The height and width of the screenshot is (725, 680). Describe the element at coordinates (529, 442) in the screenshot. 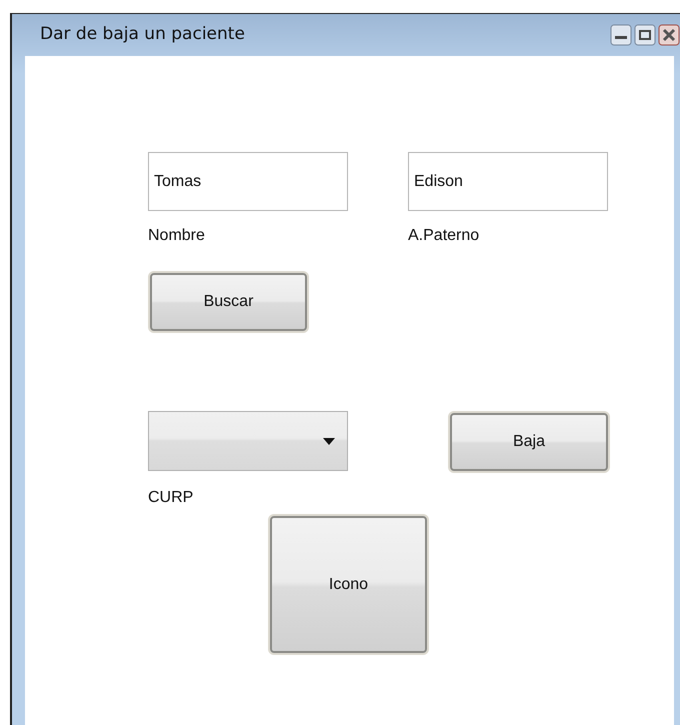

I see `remove-button: Baja` at that location.